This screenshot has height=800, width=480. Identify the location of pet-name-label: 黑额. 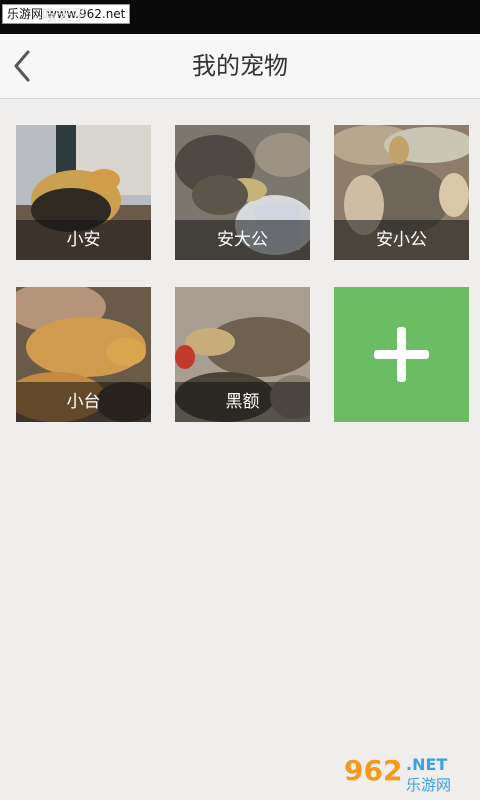
(242, 402).